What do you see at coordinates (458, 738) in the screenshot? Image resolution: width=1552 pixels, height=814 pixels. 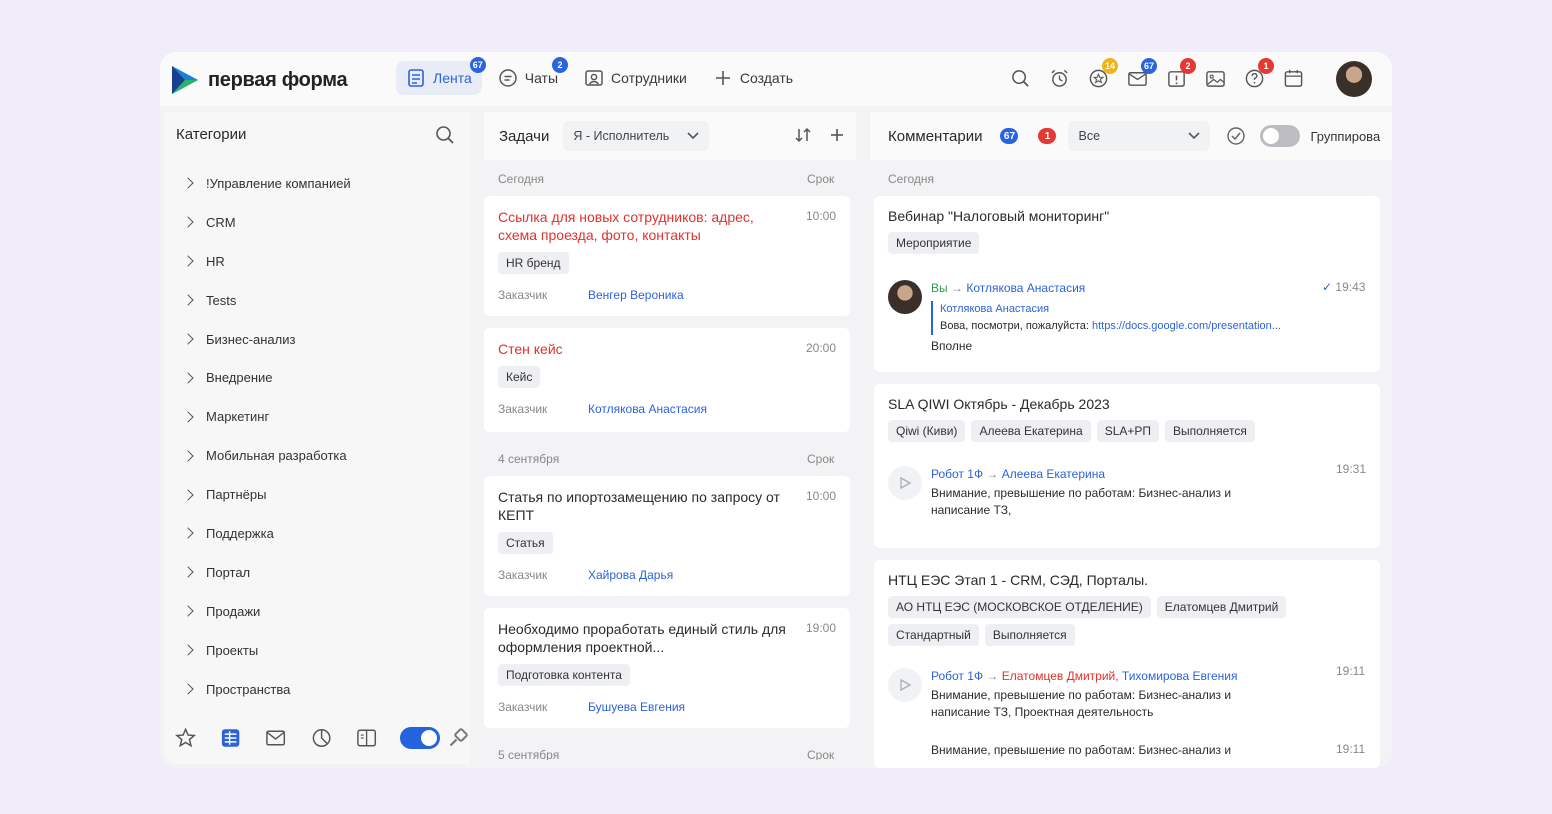 I see `pin-icon` at bounding box center [458, 738].